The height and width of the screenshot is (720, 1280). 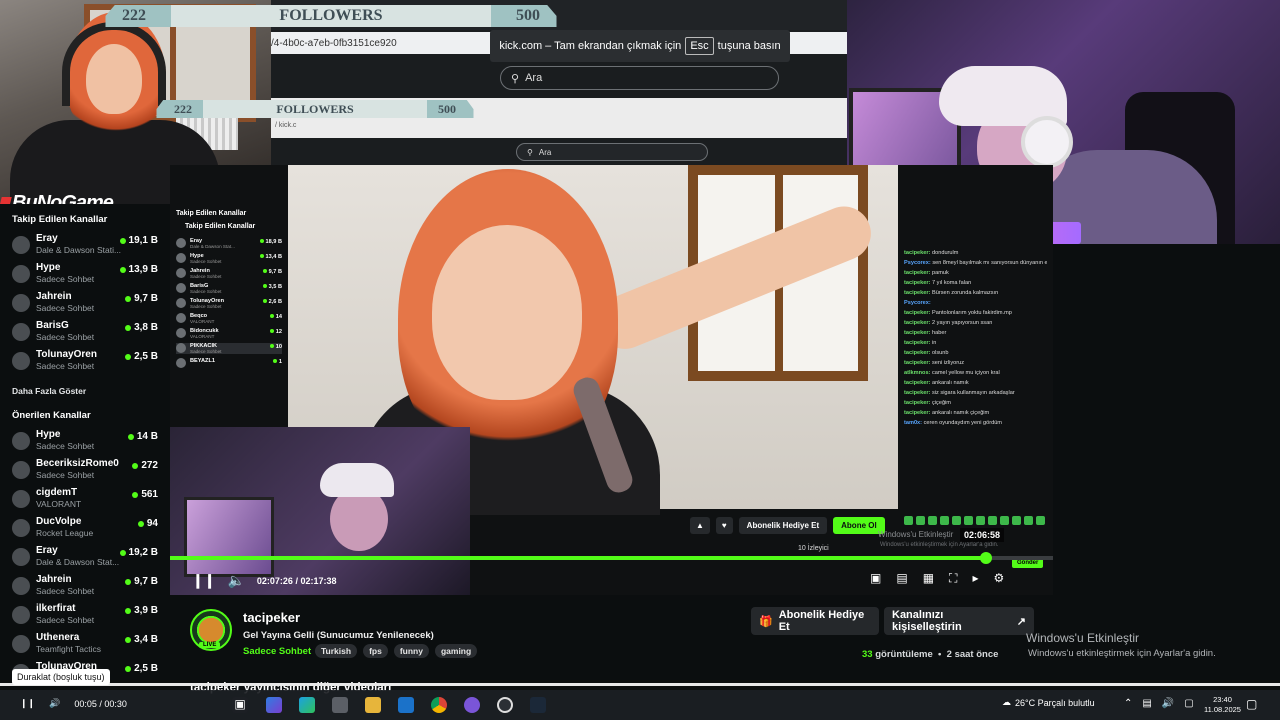 What do you see at coordinates (611, 558) in the screenshot?
I see `progress-bar` at bounding box center [611, 558].